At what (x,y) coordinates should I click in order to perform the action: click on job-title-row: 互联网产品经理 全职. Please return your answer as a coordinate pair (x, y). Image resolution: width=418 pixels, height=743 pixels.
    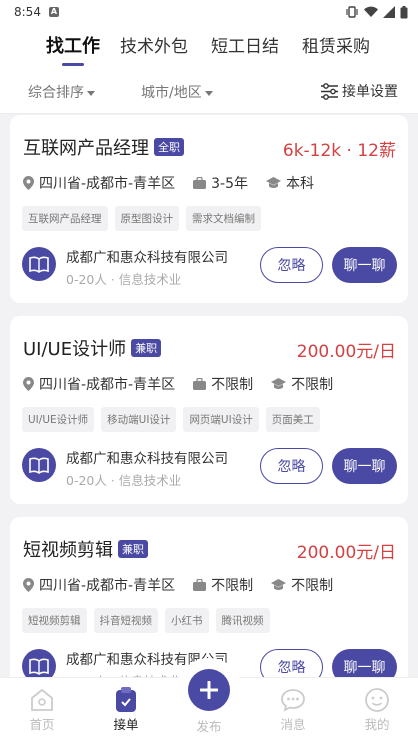
    Looking at the image, I should click on (103, 147).